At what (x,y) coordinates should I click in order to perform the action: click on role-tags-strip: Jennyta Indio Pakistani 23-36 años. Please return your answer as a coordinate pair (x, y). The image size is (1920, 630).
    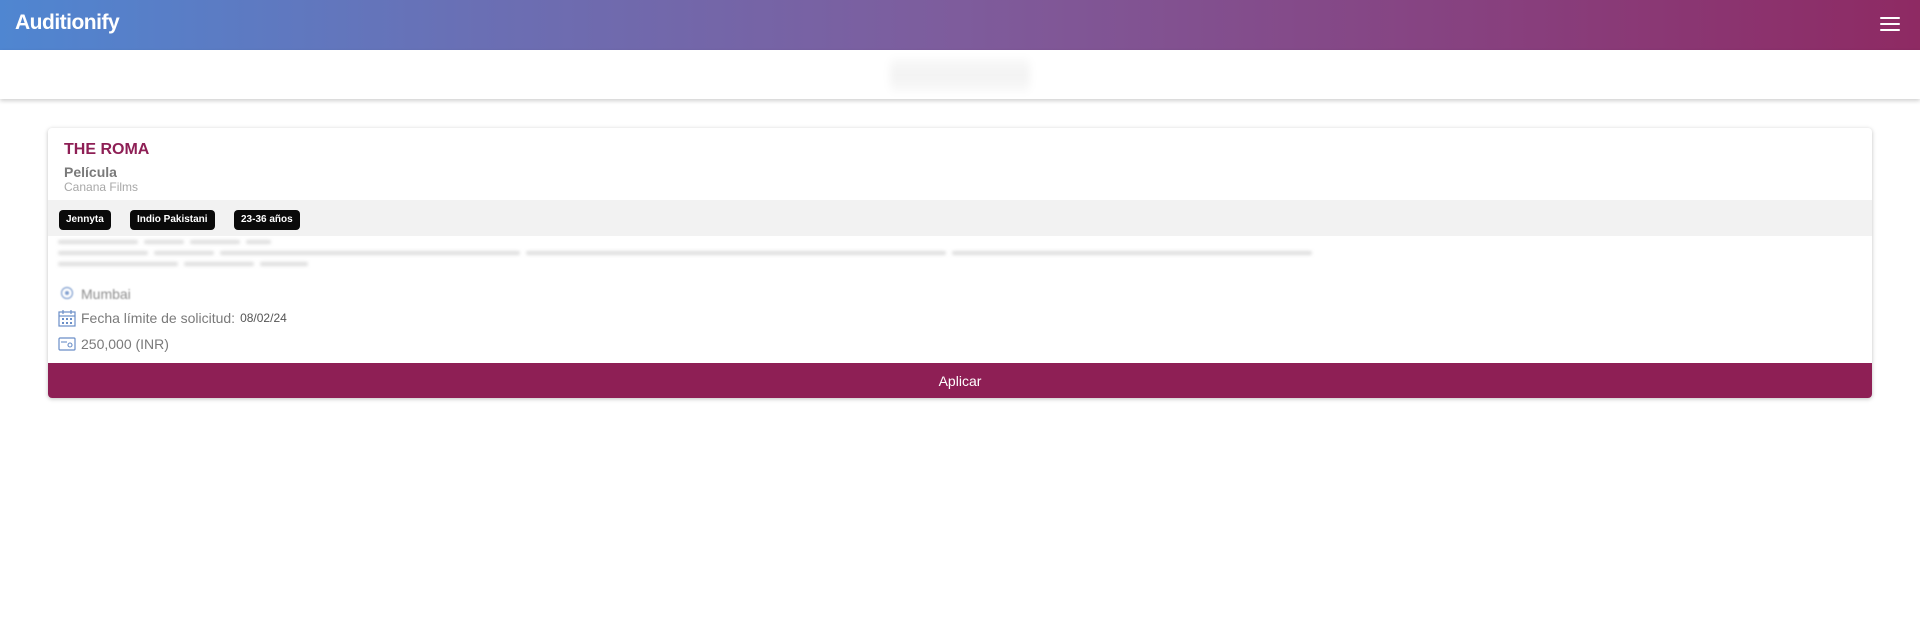
    Looking at the image, I should click on (960, 218).